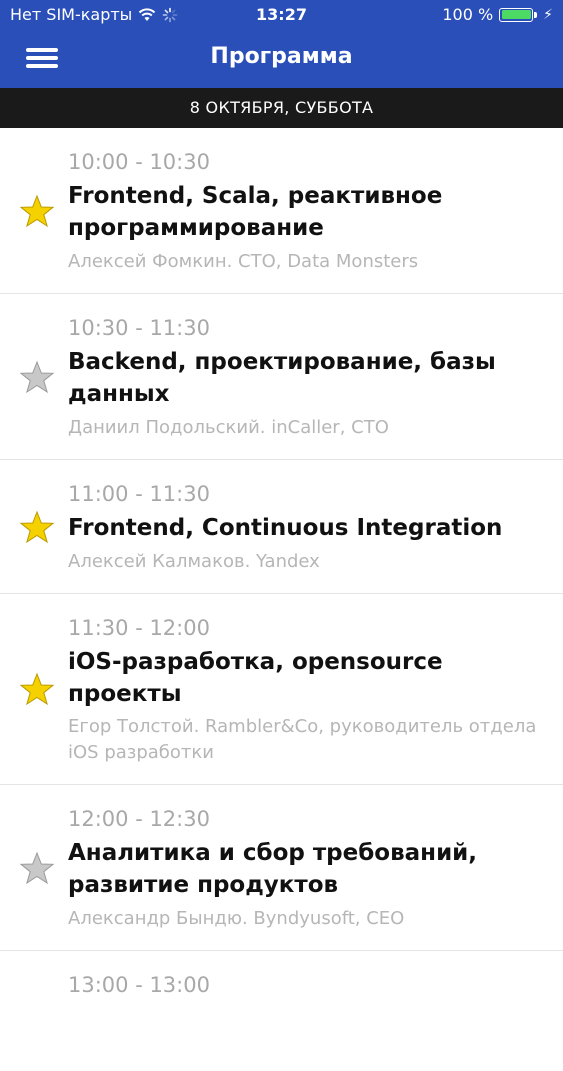 Image resolution: width=563 pixels, height=1071 pixels. I want to click on nav-bar: Программа, so click(281, 59).